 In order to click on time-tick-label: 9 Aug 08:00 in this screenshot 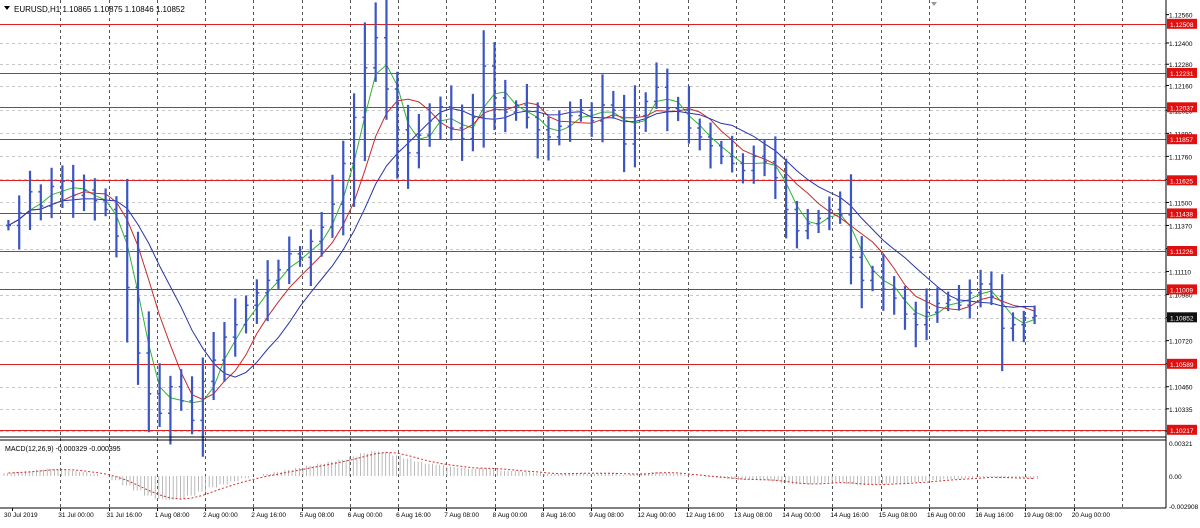, I will do `click(606, 515)`.